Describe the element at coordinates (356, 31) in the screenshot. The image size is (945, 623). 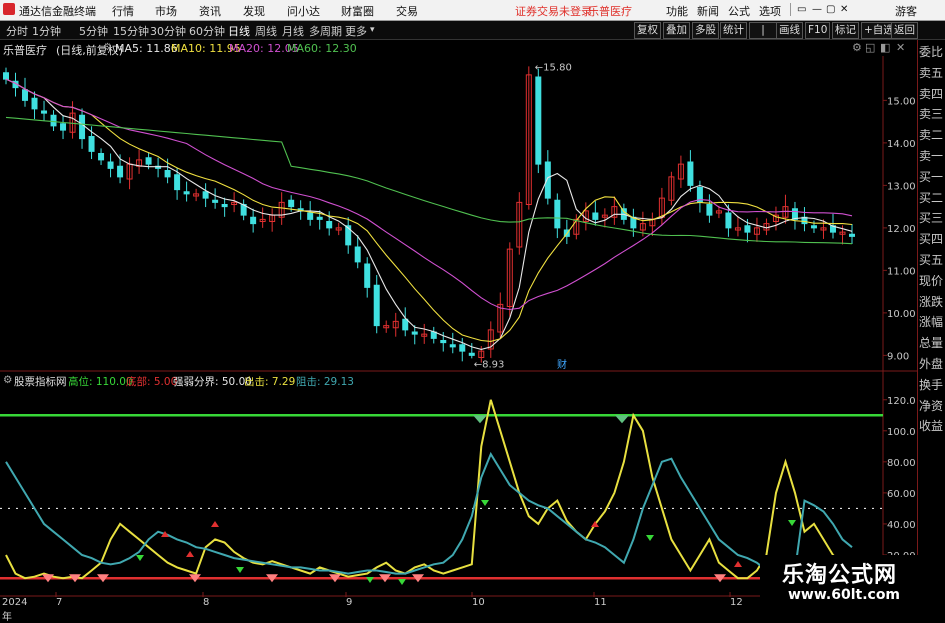
I see `period-more: 更多` at that location.